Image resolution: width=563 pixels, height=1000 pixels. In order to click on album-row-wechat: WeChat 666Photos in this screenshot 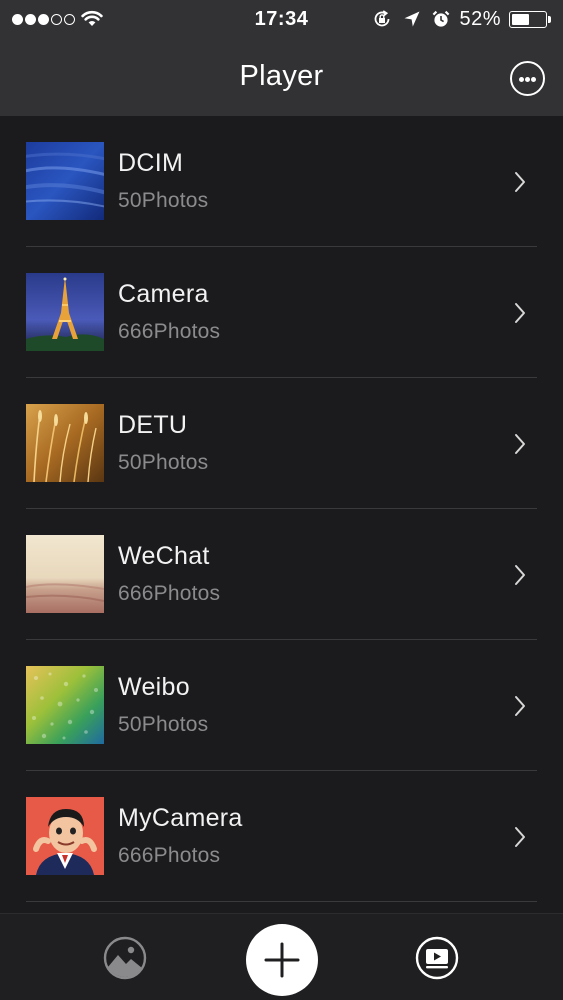, I will do `click(281, 574)`.